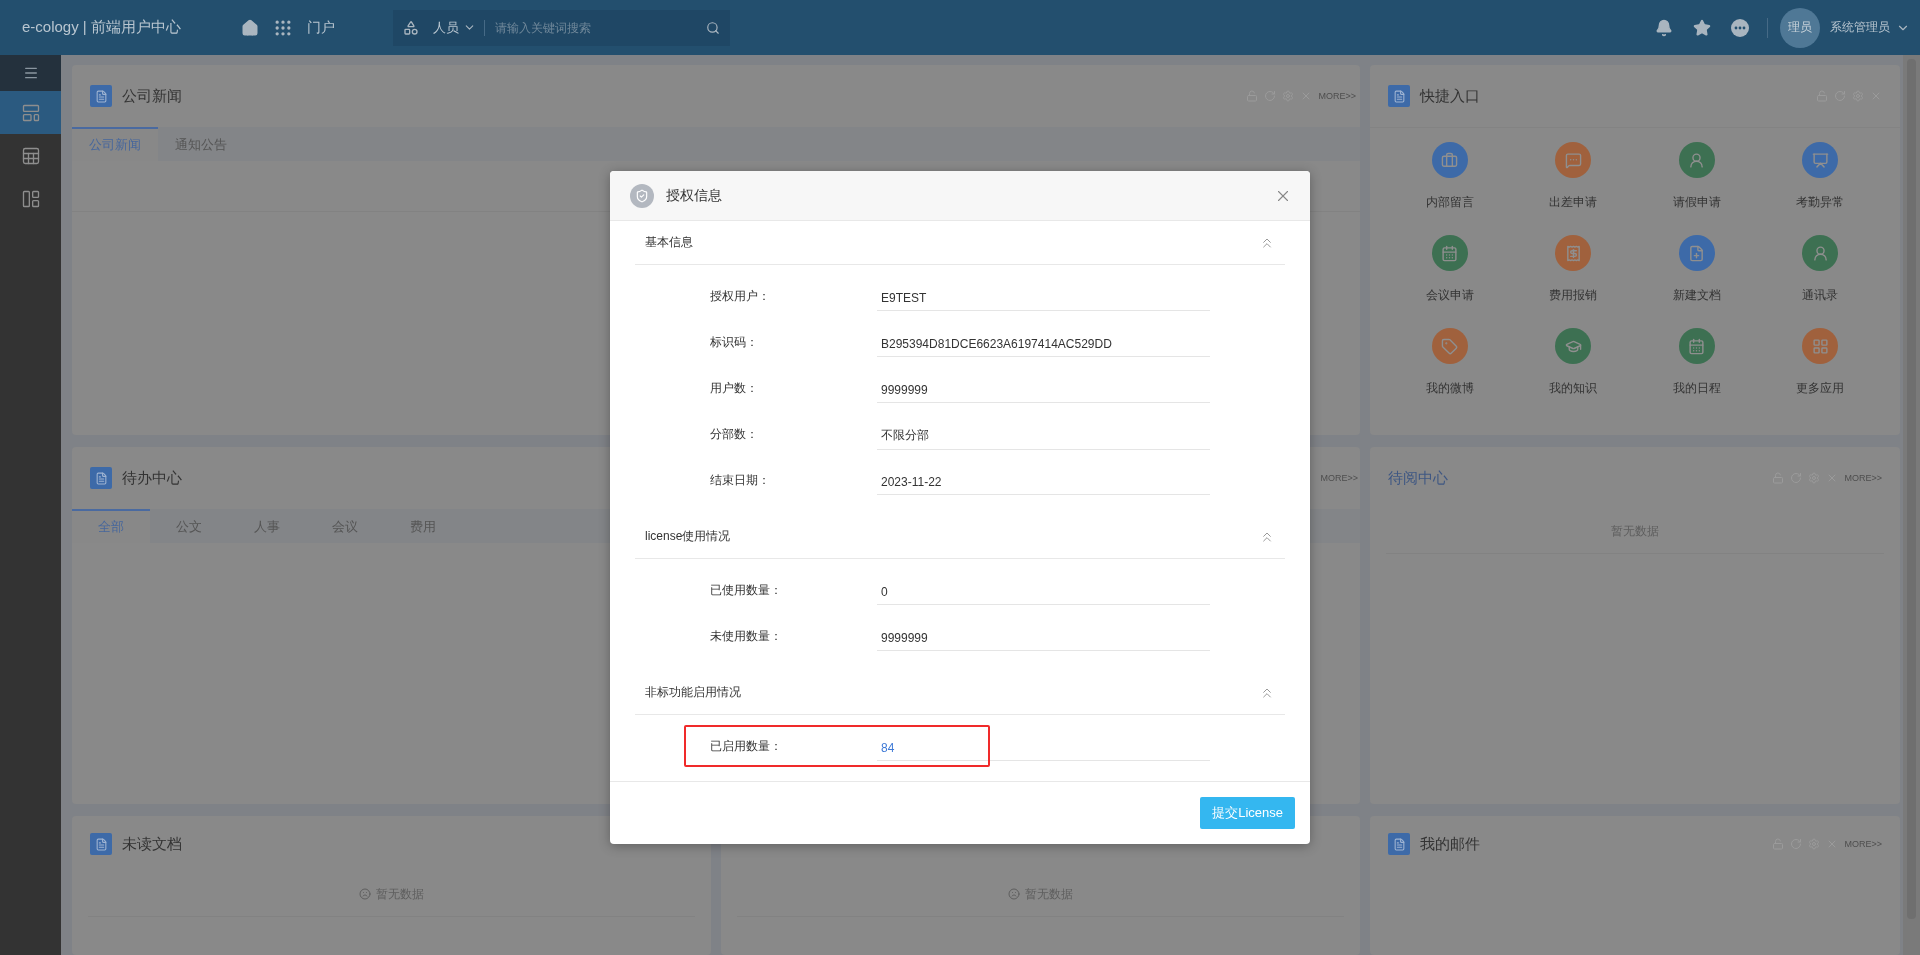 This screenshot has height=955, width=1920. What do you see at coordinates (746, 590) in the screenshot?
I see `field-label: 已使用数量：` at bounding box center [746, 590].